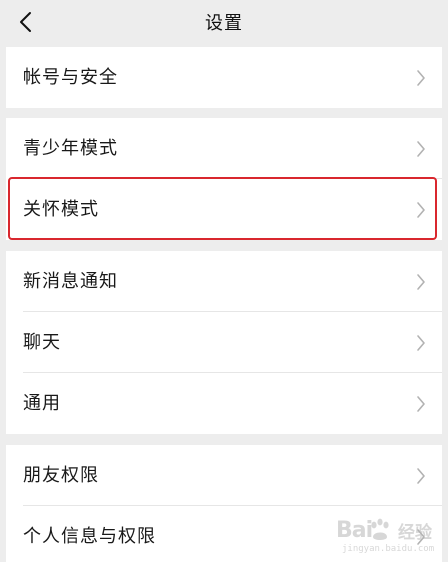 The image size is (448, 562). Describe the element at coordinates (415, 533) in the screenshot. I see `watermark-brand-suffix: 经验` at that location.